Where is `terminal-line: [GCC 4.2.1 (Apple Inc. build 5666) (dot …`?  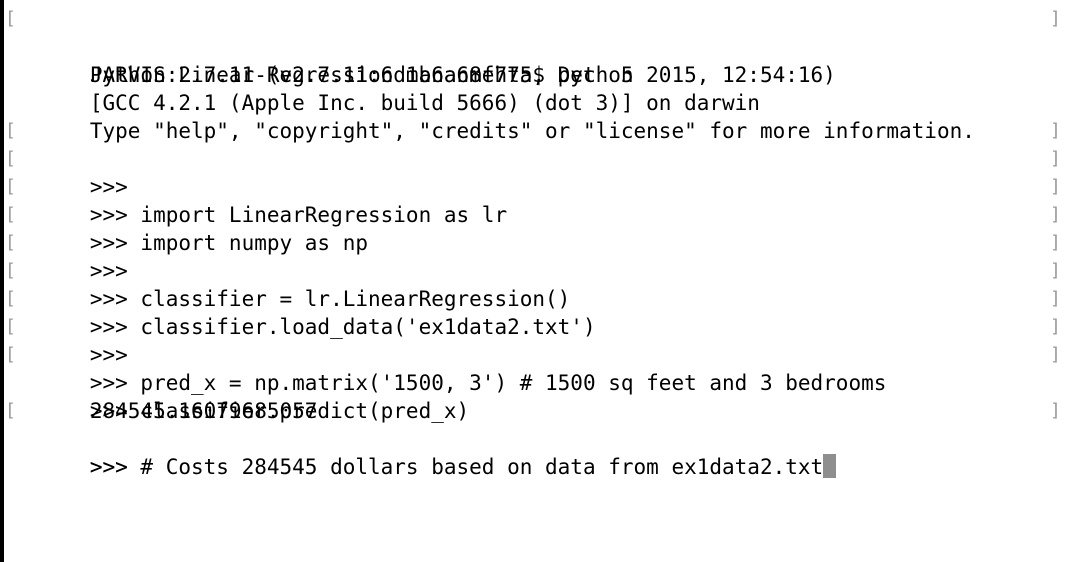 terminal-line: [GCC 4.2.1 (Apple Inc. build 5666) (dot … is located at coordinates (543, 88).